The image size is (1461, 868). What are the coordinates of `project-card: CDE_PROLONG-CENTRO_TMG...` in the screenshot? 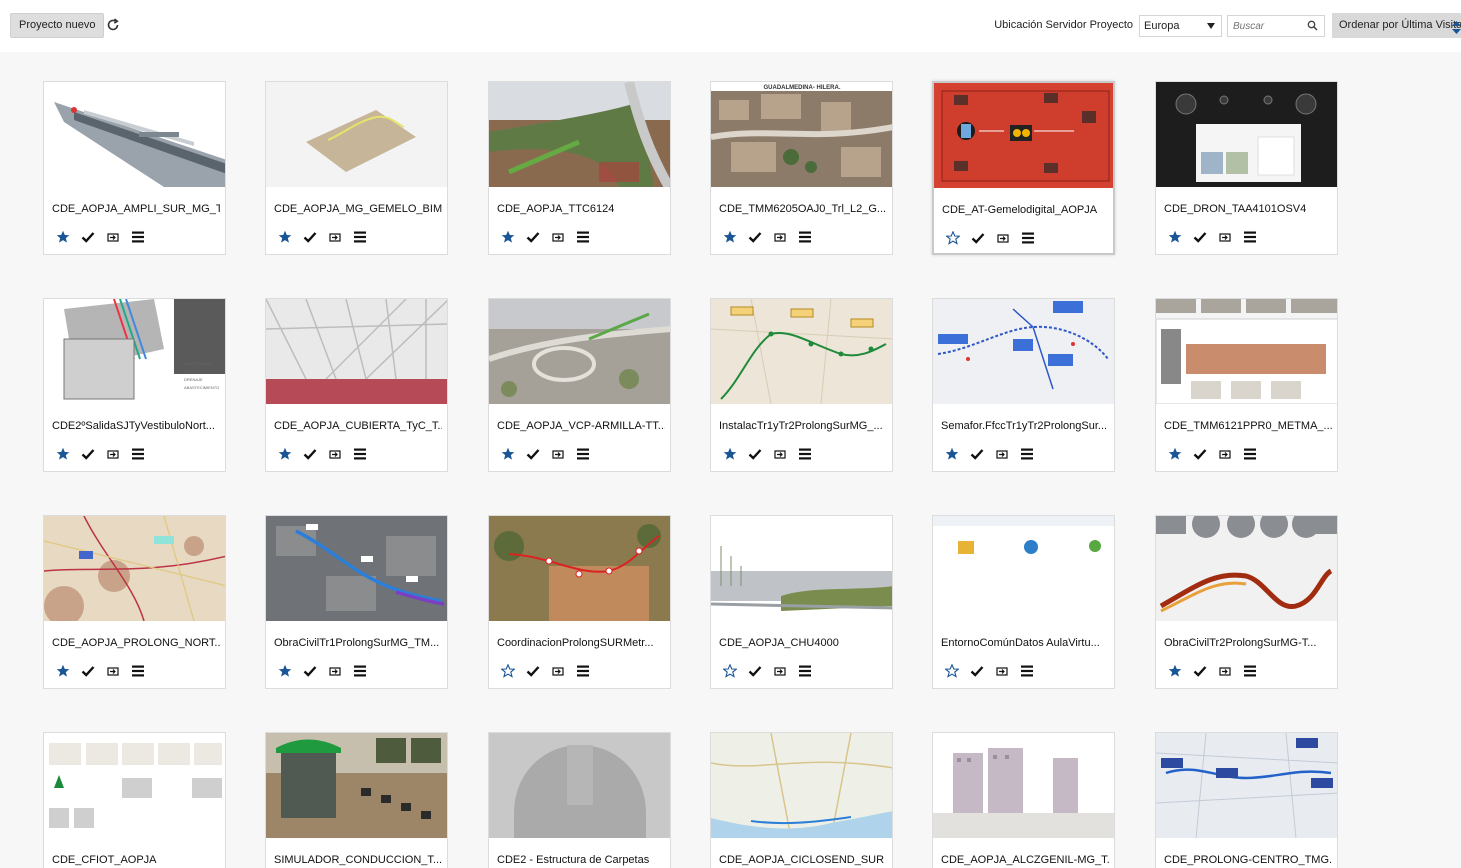 It's located at (1246, 800).